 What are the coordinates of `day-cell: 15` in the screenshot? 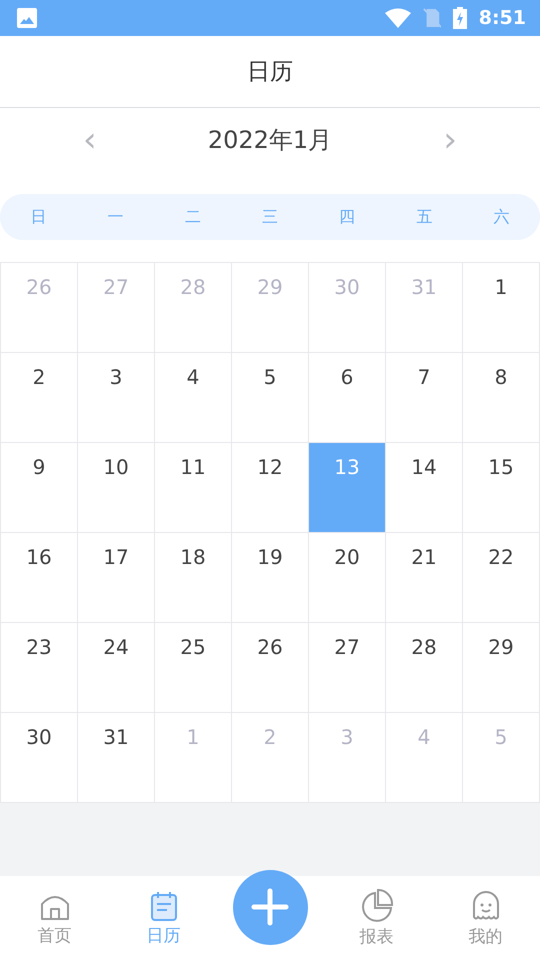 It's located at (501, 488).